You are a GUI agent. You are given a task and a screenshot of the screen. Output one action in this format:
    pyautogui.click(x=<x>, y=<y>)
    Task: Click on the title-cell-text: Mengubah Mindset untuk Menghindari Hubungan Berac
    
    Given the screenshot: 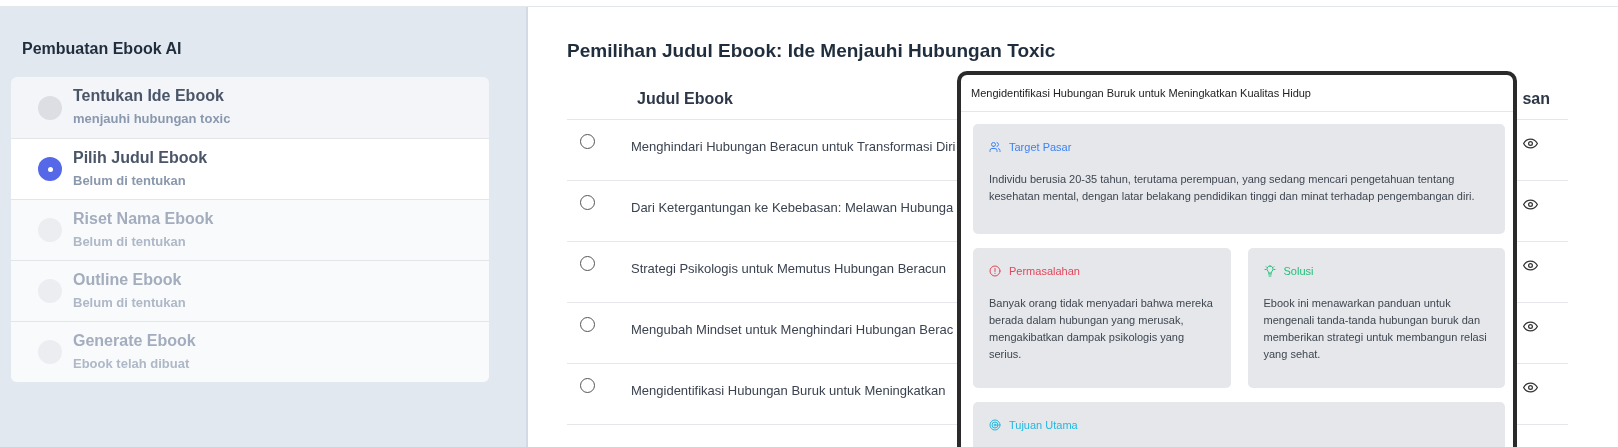 What is the action you would take?
    pyautogui.click(x=792, y=329)
    